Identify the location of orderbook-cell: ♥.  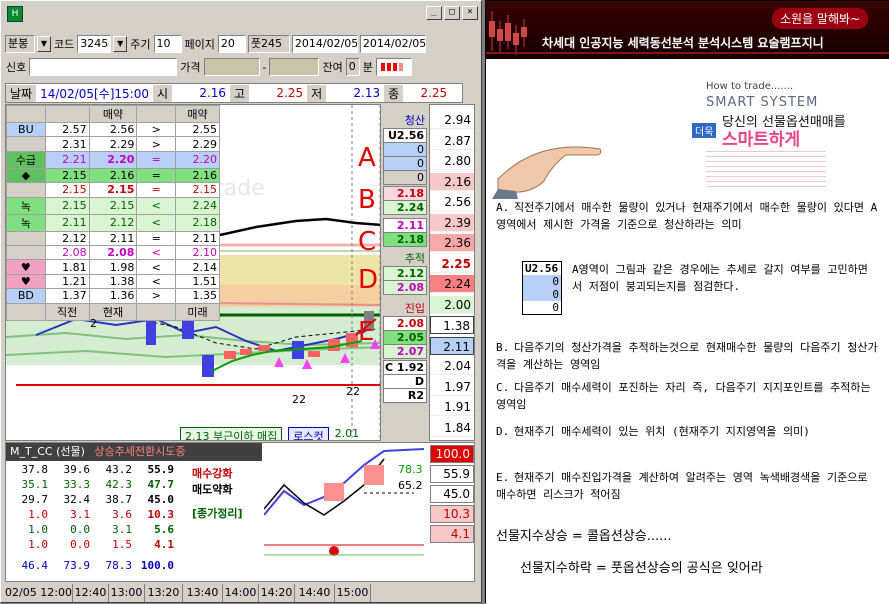
(26, 281).